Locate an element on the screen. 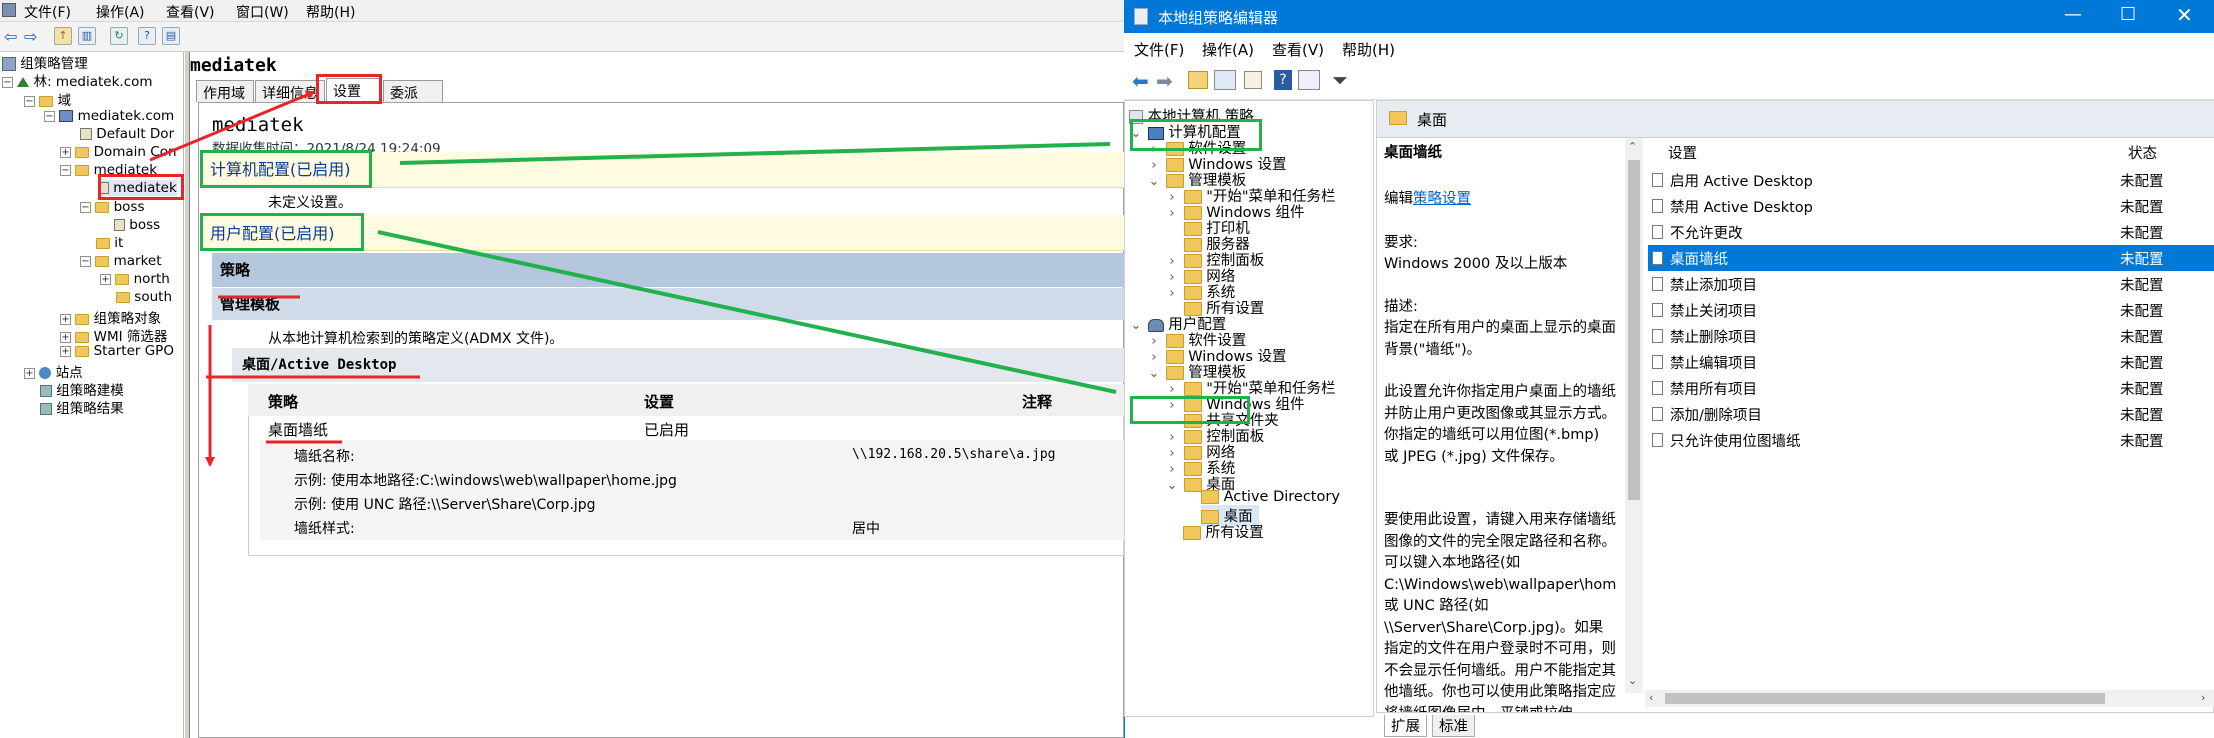  annotation-arrow-to-tab is located at coordinates (232, 126).